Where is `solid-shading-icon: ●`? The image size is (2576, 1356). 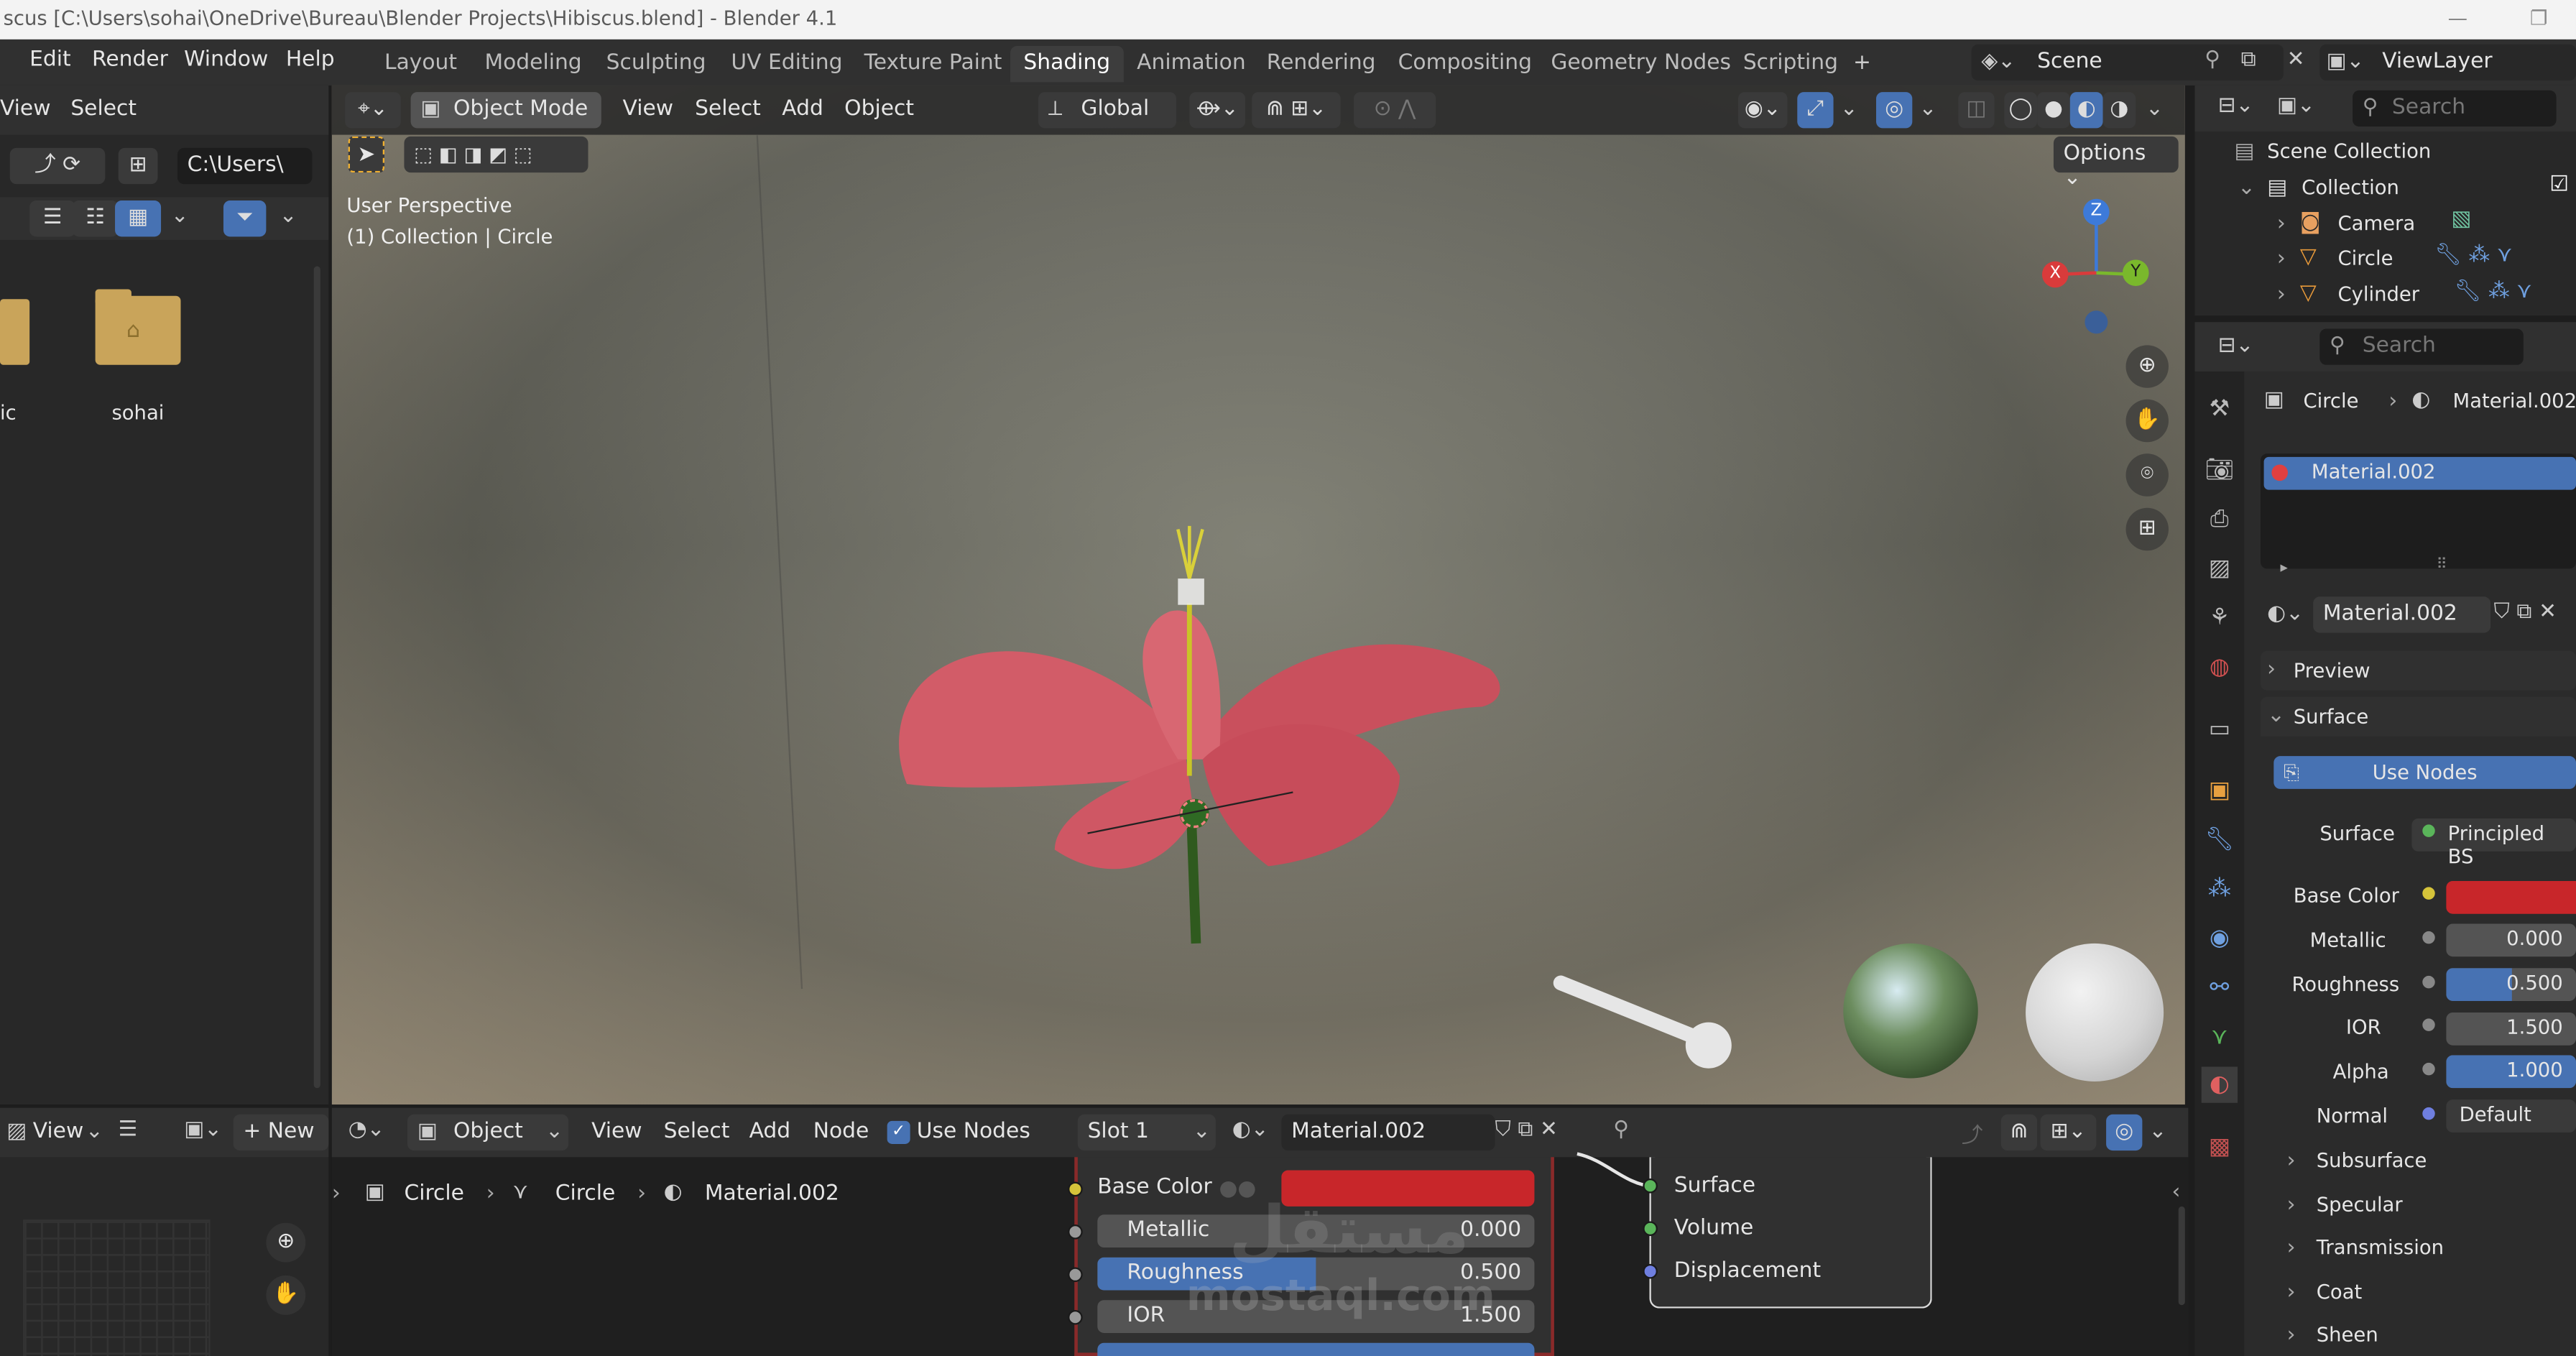
solid-shading-icon: ● is located at coordinates (2054, 110).